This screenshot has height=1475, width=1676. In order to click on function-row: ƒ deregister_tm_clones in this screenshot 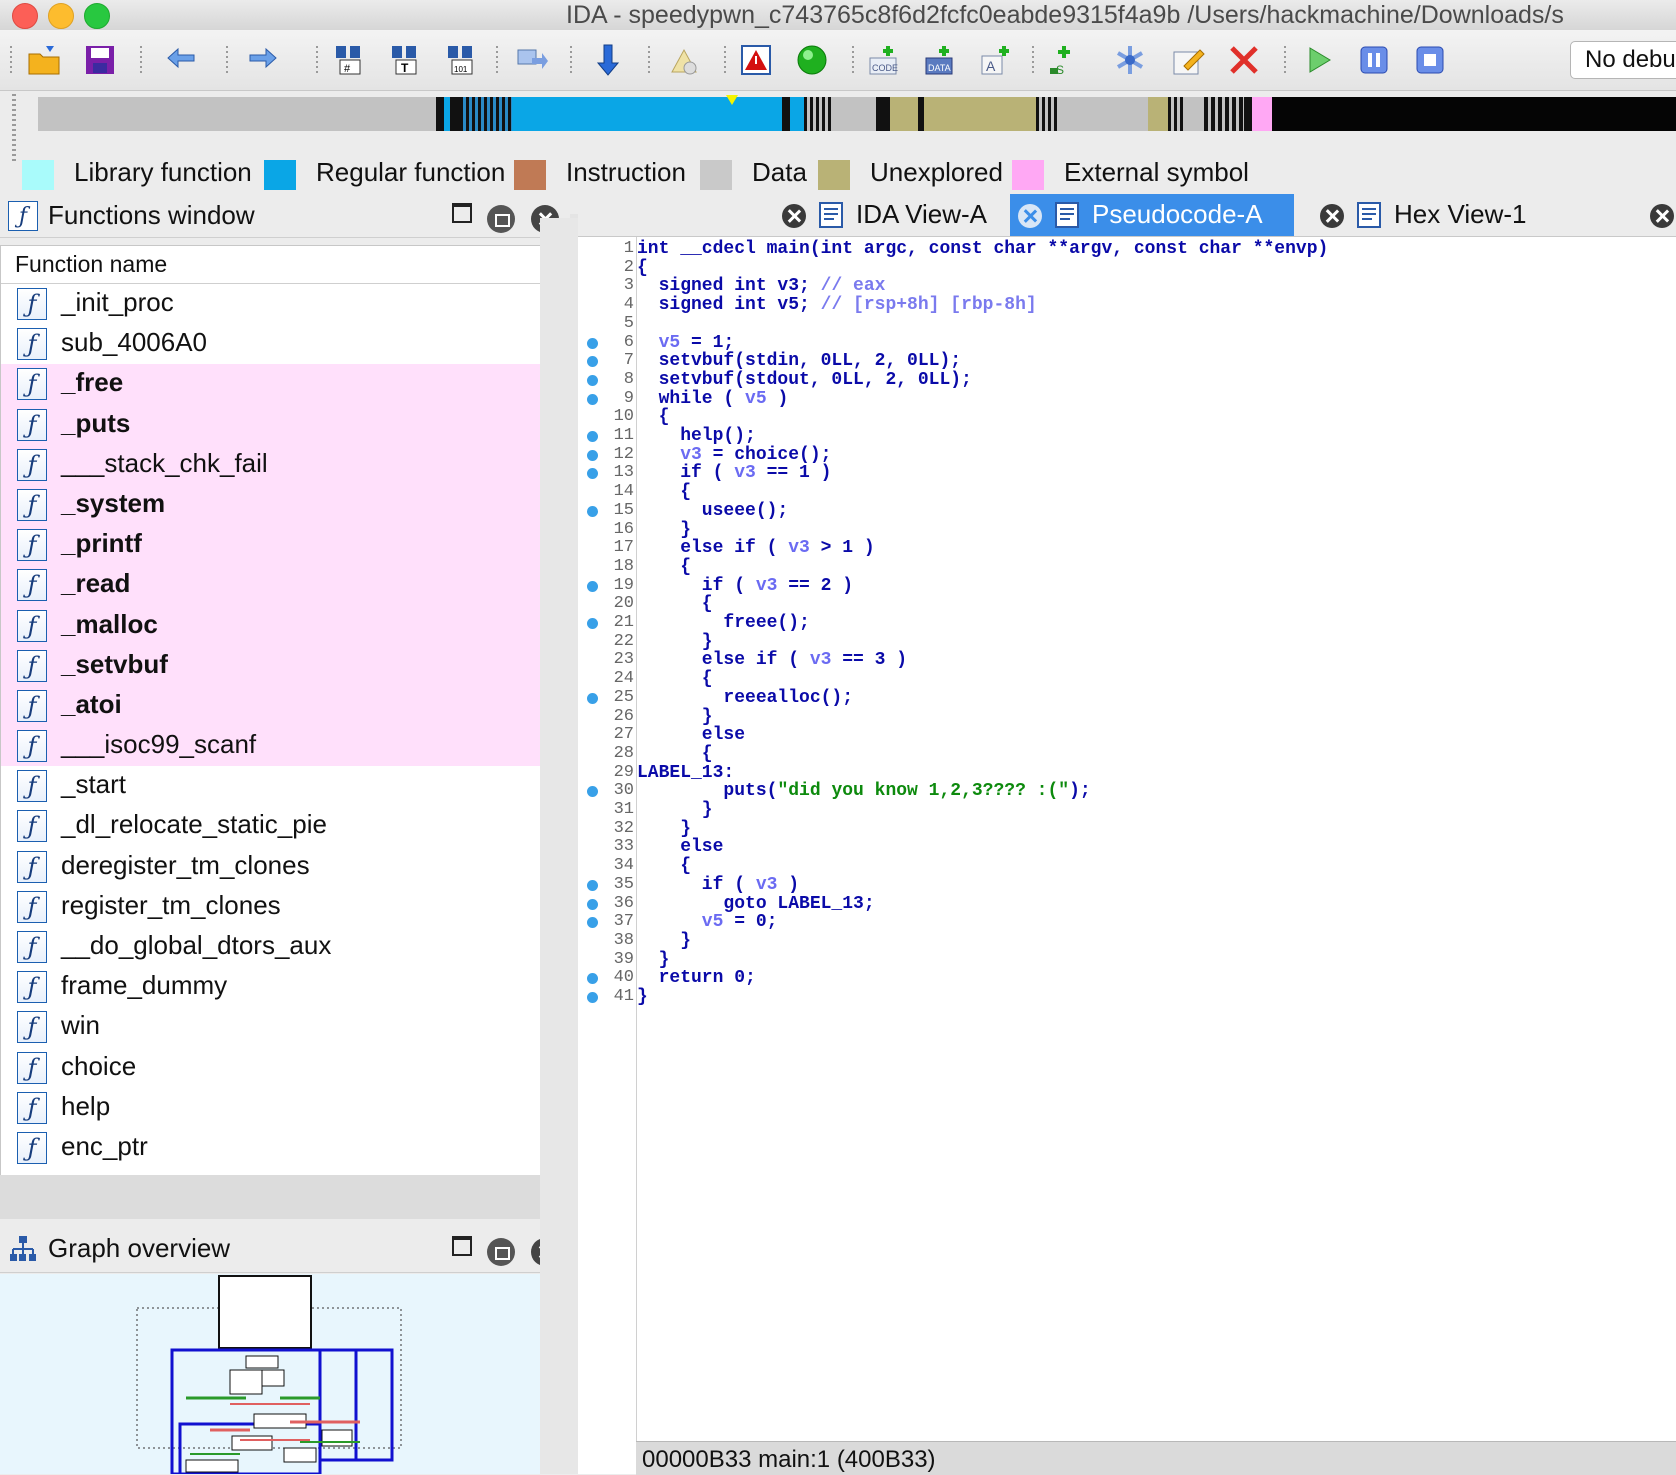, I will do `click(285, 867)`.